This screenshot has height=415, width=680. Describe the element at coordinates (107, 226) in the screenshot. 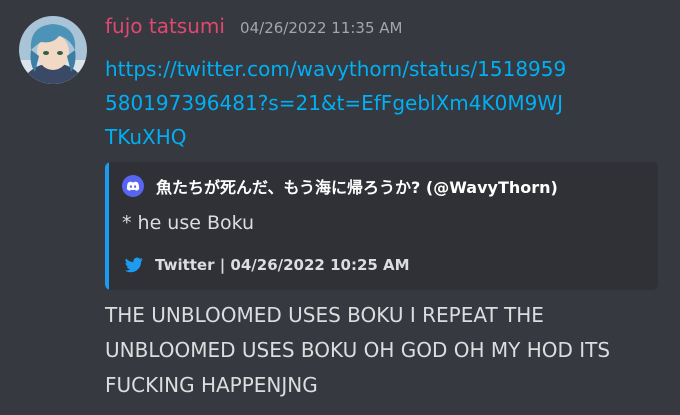

I see `embed-accent-bar` at that location.